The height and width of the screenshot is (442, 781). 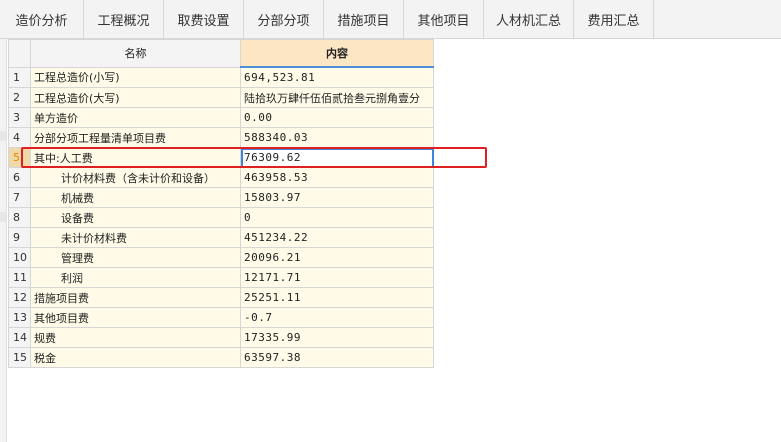 What do you see at coordinates (135, 117) in the screenshot?
I see `row-name: 单方造价` at bounding box center [135, 117].